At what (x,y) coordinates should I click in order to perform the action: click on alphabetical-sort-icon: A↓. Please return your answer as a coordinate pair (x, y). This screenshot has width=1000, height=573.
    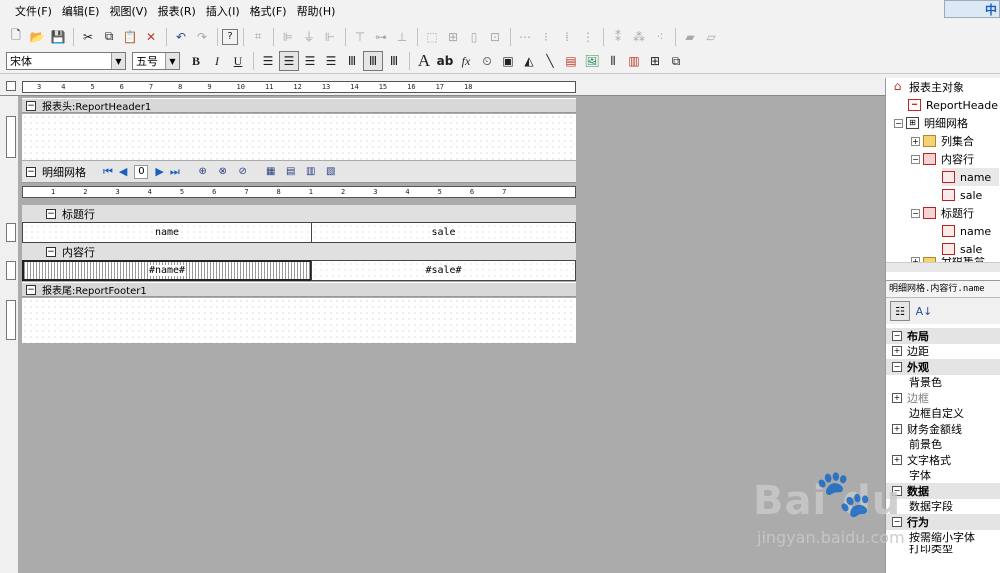
    Looking at the image, I should click on (924, 311).